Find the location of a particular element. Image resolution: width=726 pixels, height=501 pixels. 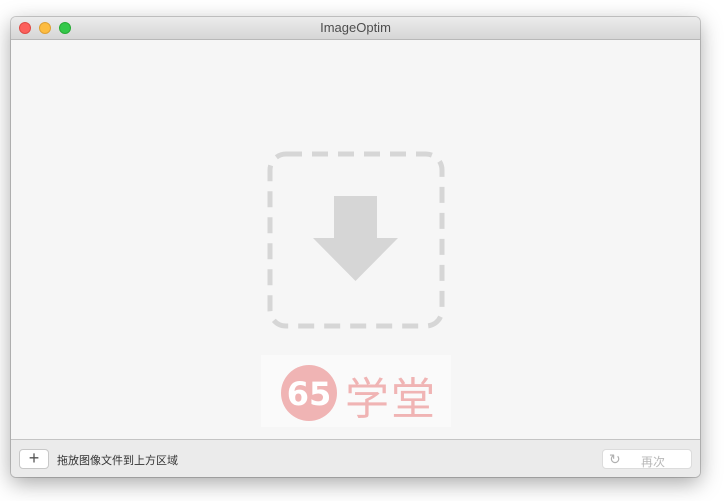

watermark-number: 65 is located at coordinates (309, 394).